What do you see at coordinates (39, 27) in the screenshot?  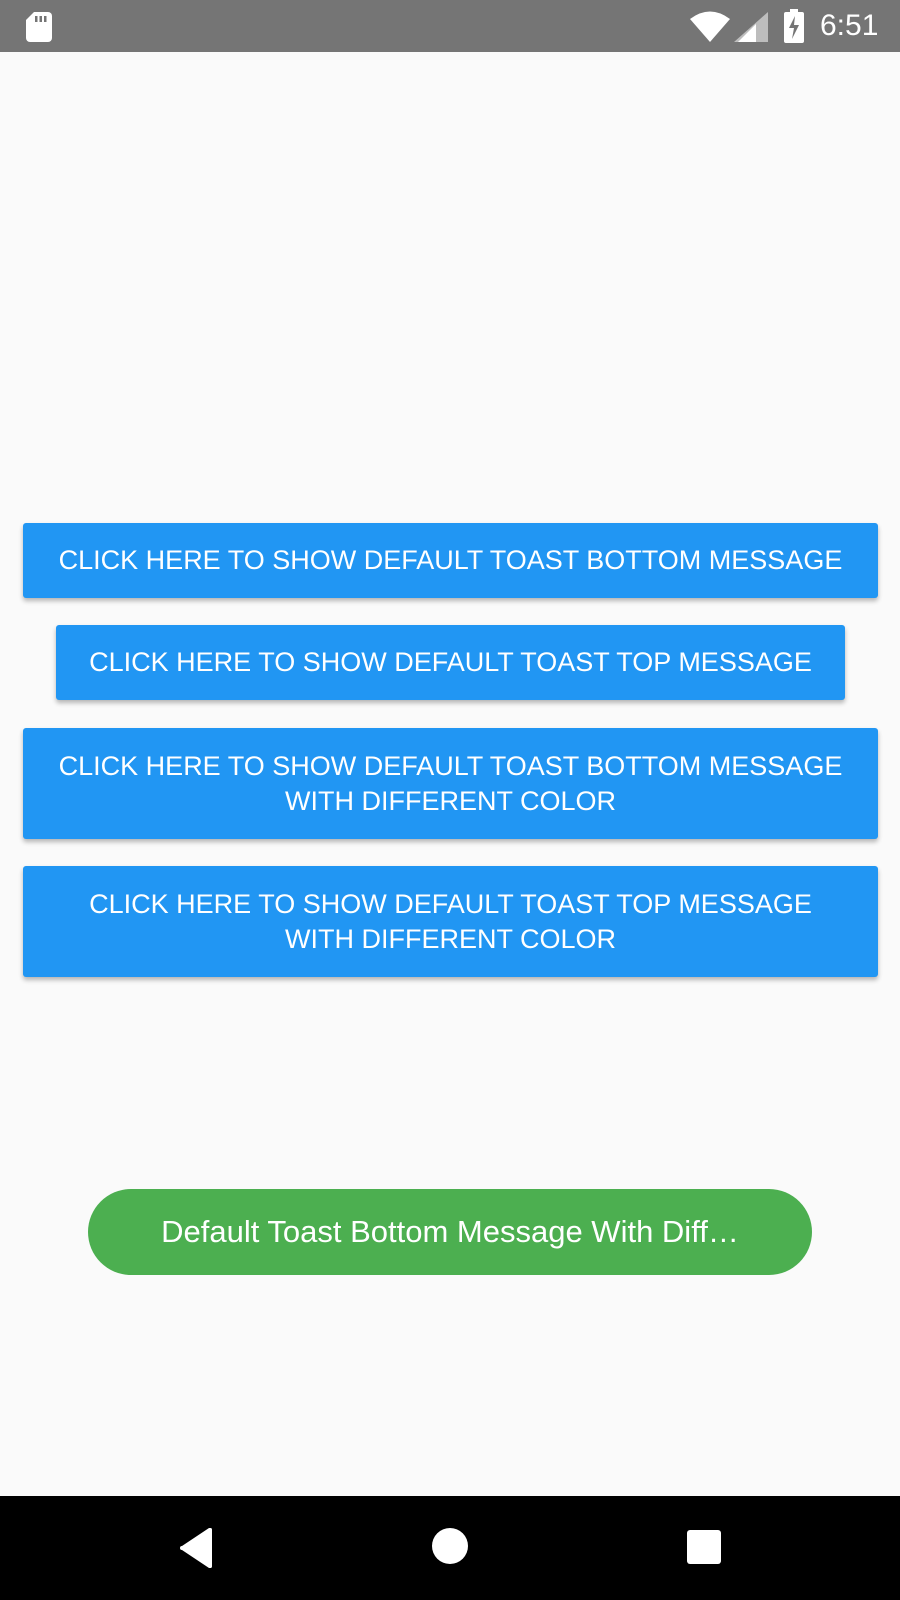 I see `sd-card-icon` at bounding box center [39, 27].